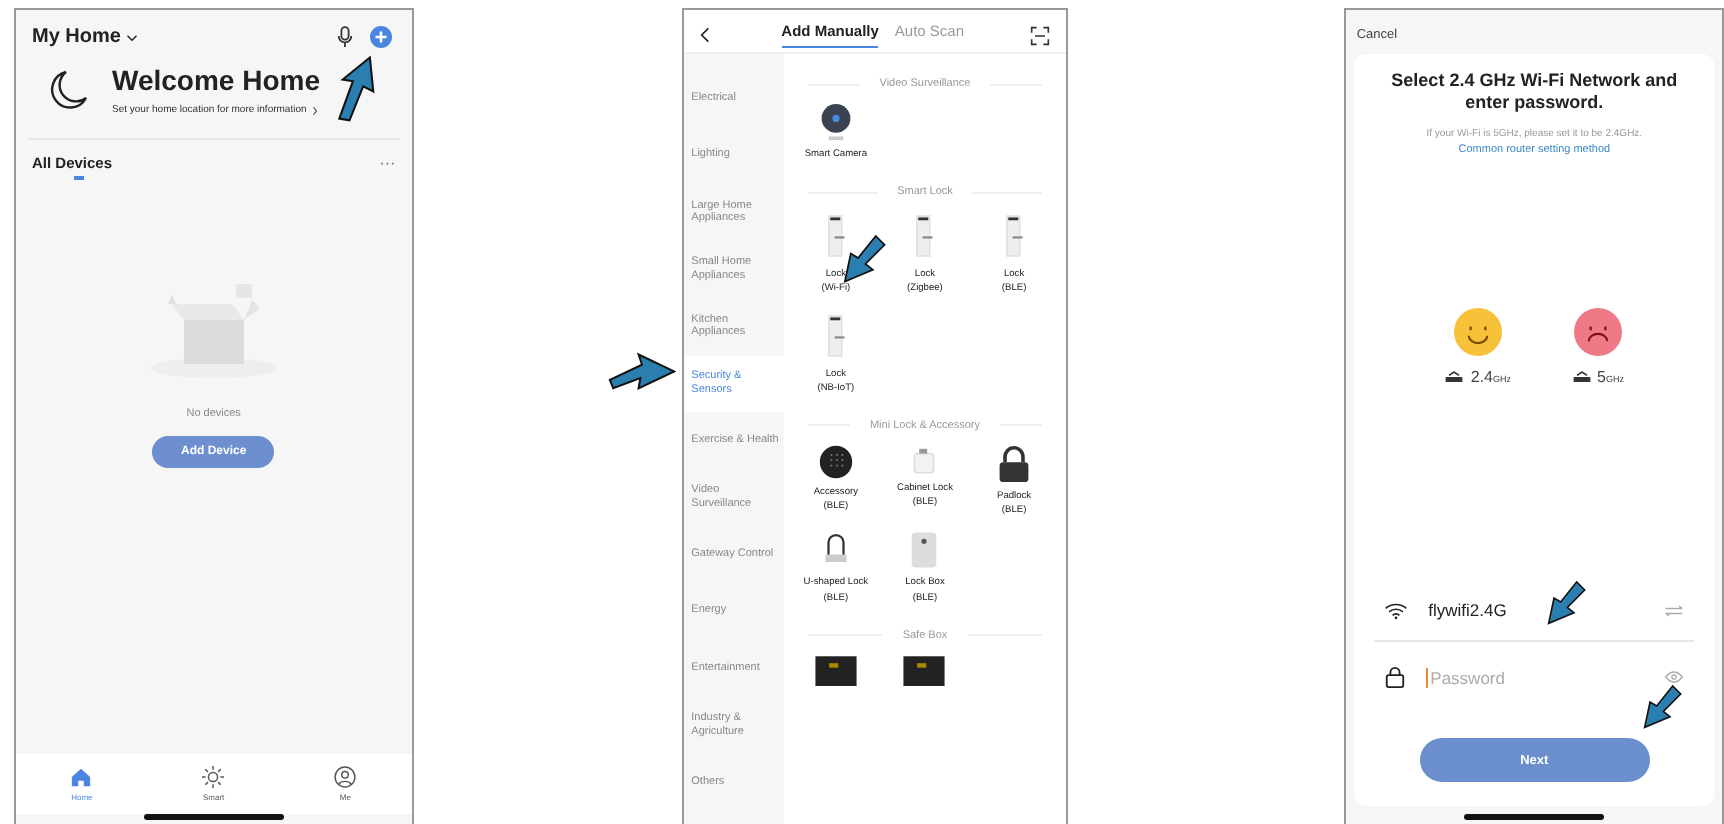 This screenshot has height=824, width=1724. I want to click on camera-icon, so click(835, 122).